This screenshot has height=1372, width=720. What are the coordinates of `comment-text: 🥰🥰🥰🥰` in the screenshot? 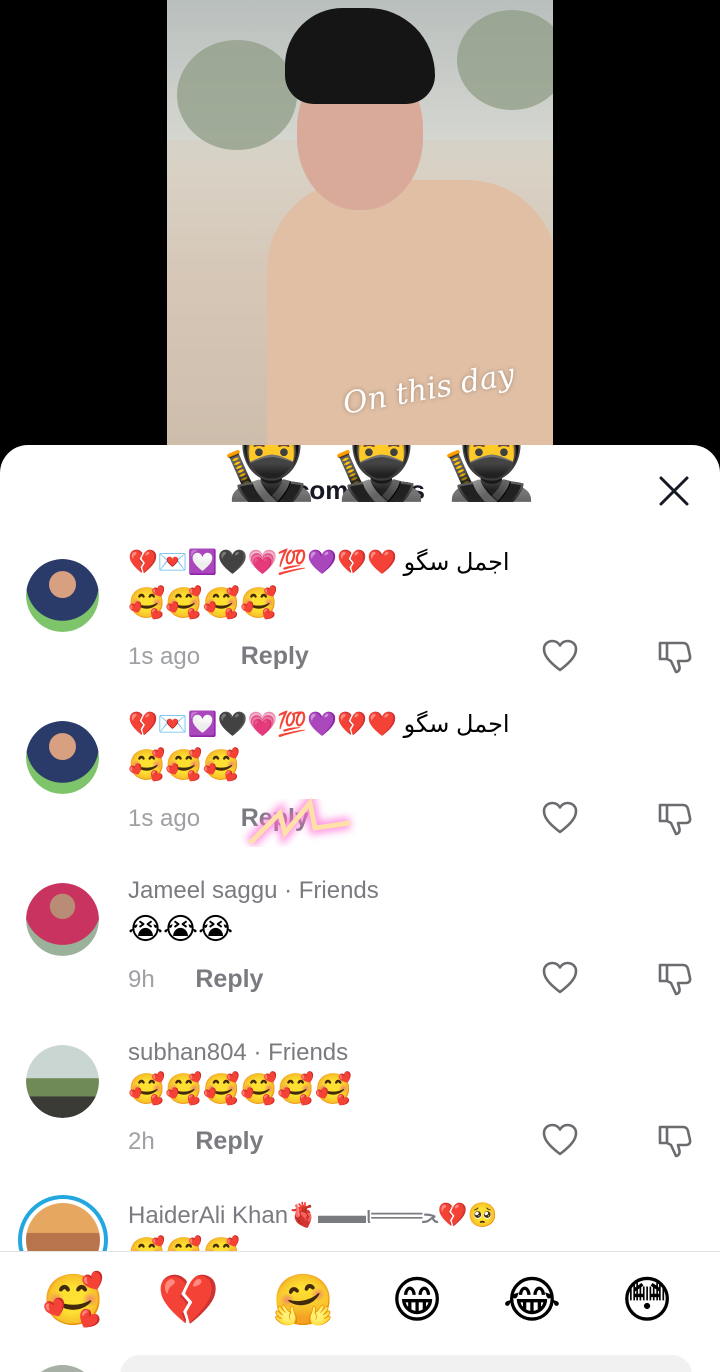 It's located at (203, 603).